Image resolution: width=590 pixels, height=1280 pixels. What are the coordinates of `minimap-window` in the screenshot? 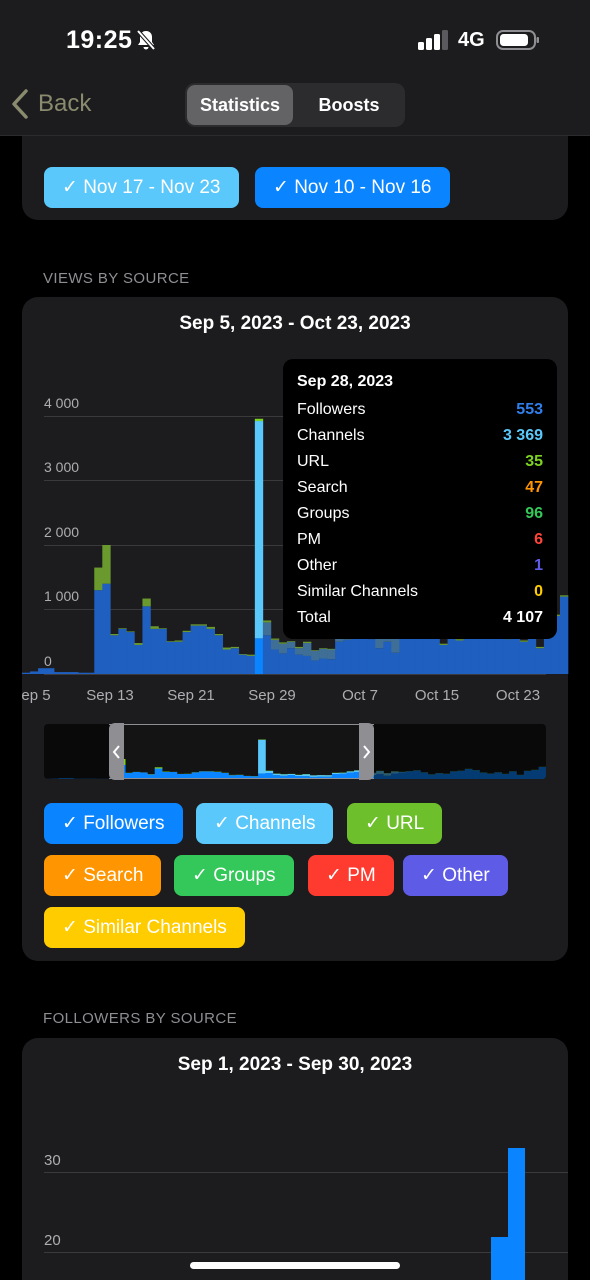 It's located at (241, 751).